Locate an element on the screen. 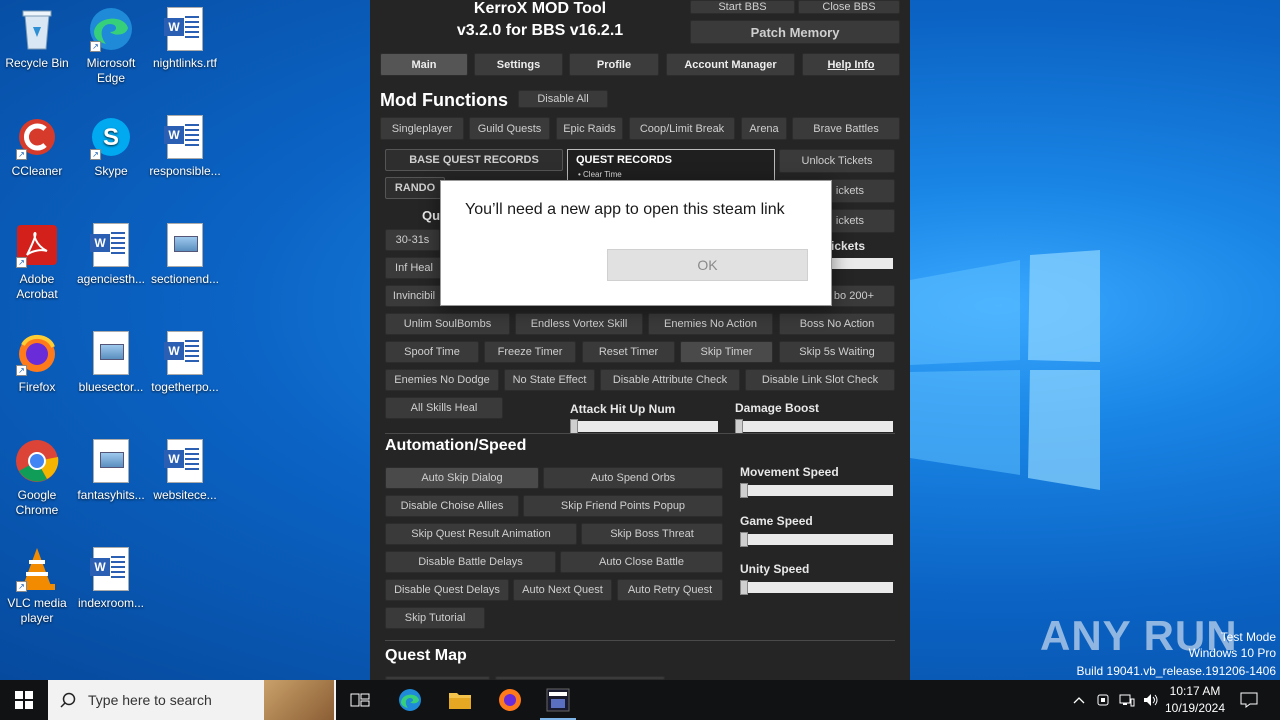  taskbar-search-box: Type here to search is located at coordinates (192, 700).